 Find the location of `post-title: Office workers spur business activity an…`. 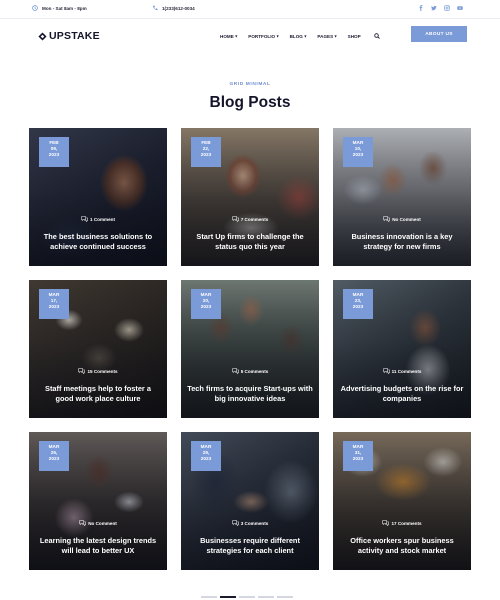

post-title: Office workers spur business activity an… is located at coordinates (402, 546).